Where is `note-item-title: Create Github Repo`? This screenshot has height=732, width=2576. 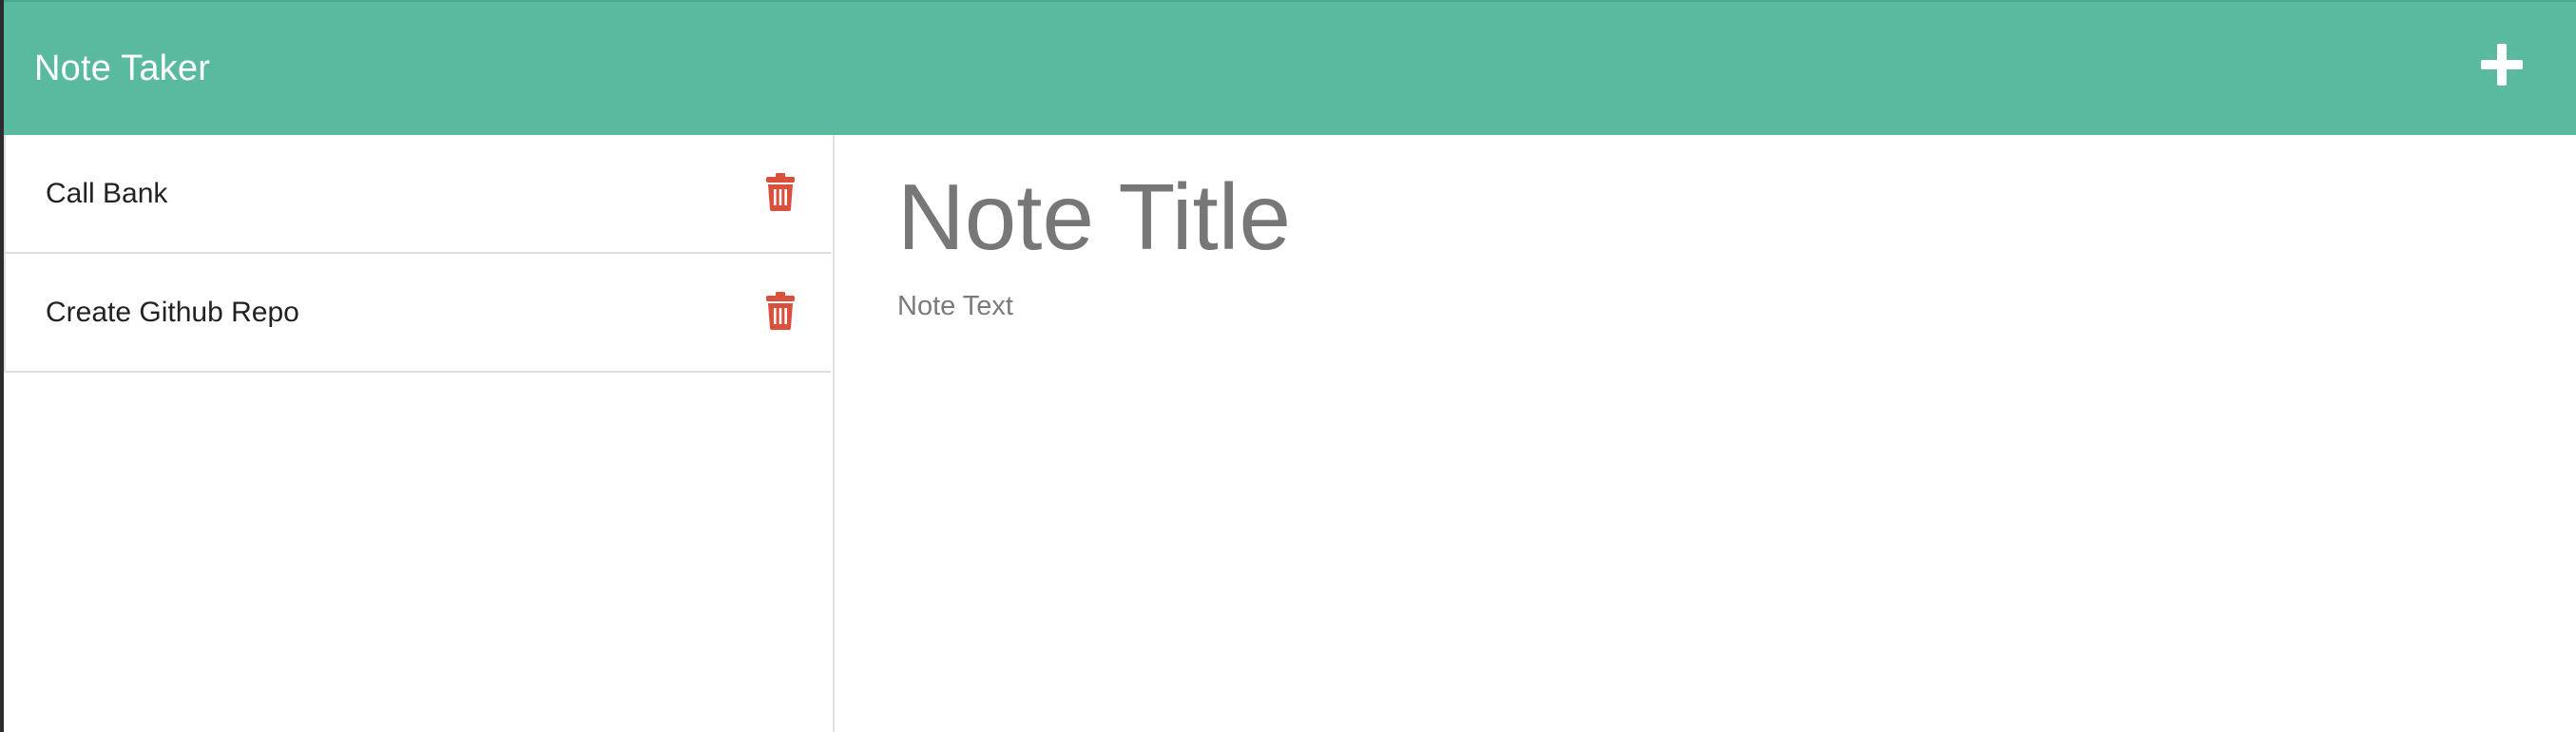
note-item-title: Create Github Repo is located at coordinates (173, 313).